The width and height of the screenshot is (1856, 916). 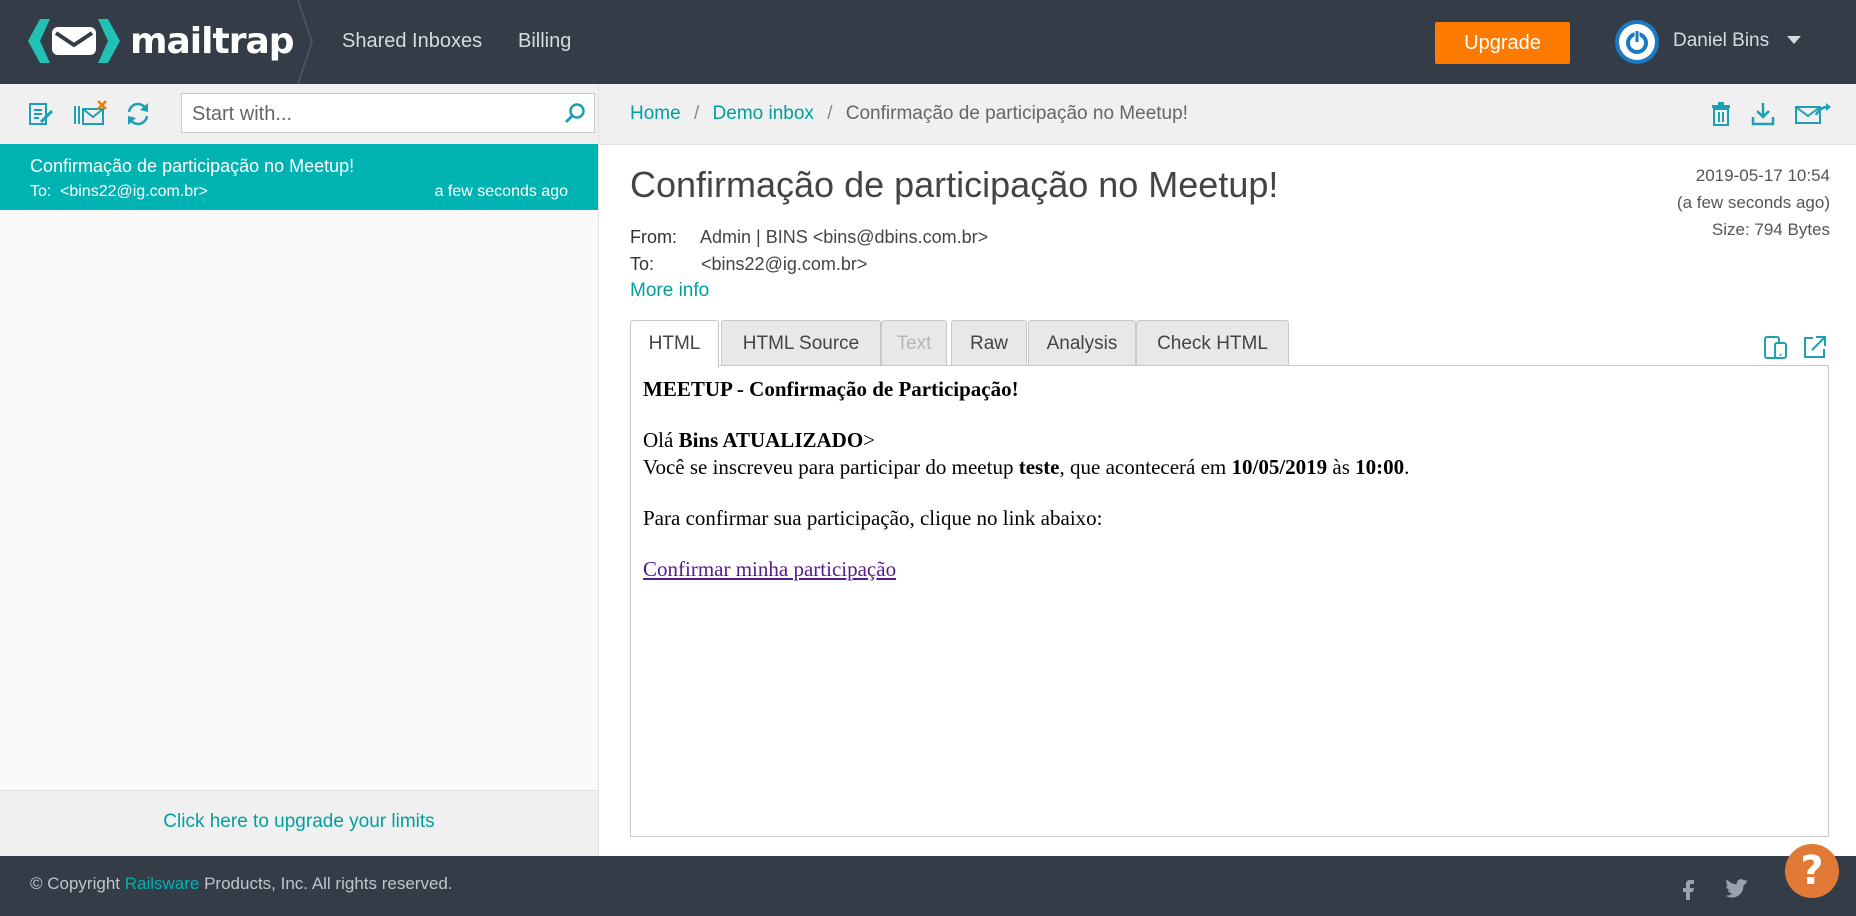 What do you see at coordinates (801, 343) in the screenshot?
I see `tab-html-source: HTML Source` at bounding box center [801, 343].